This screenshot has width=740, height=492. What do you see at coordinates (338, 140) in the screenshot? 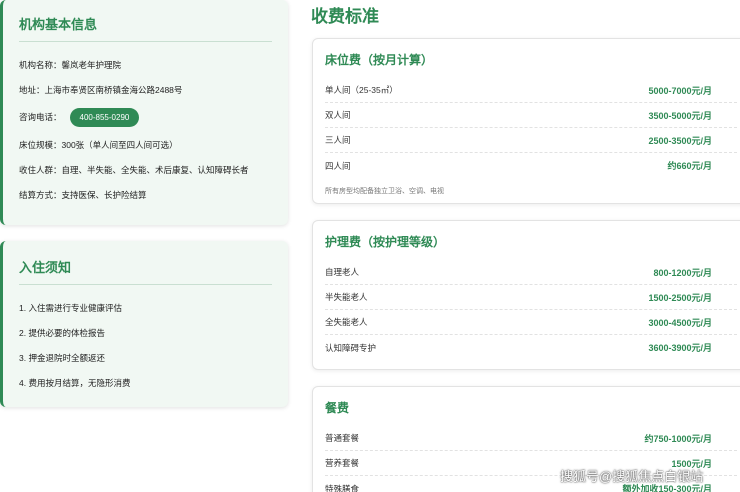
I see `fee-name: 三人间` at bounding box center [338, 140].